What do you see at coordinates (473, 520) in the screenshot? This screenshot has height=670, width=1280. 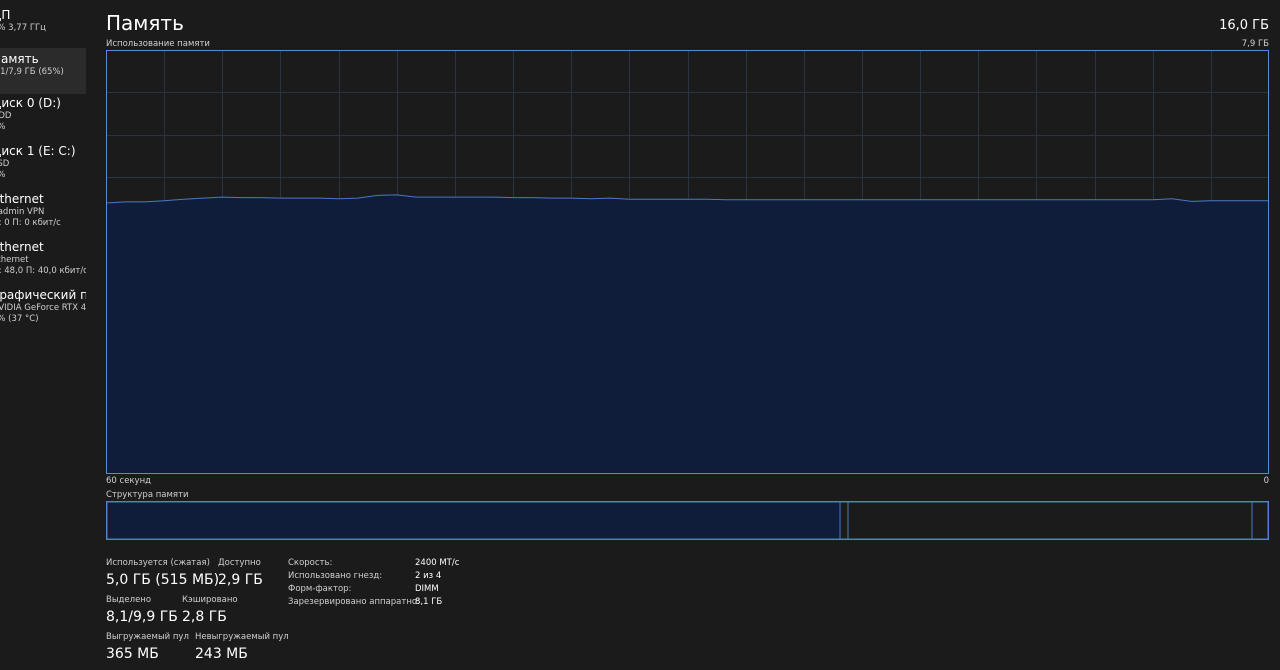 I see `structure-in-use` at bounding box center [473, 520].